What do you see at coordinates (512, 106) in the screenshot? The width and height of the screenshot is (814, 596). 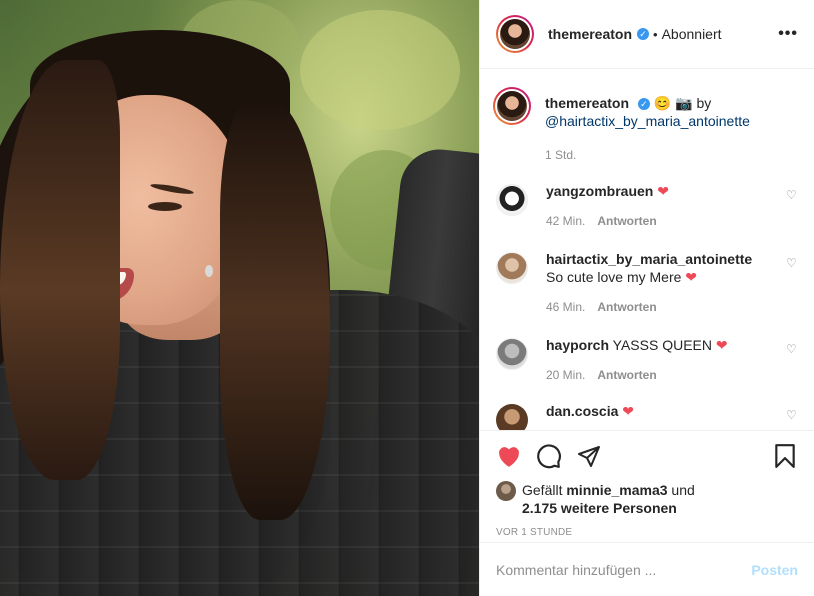 I see `caption-avatar` at bounding box center [512, 106].